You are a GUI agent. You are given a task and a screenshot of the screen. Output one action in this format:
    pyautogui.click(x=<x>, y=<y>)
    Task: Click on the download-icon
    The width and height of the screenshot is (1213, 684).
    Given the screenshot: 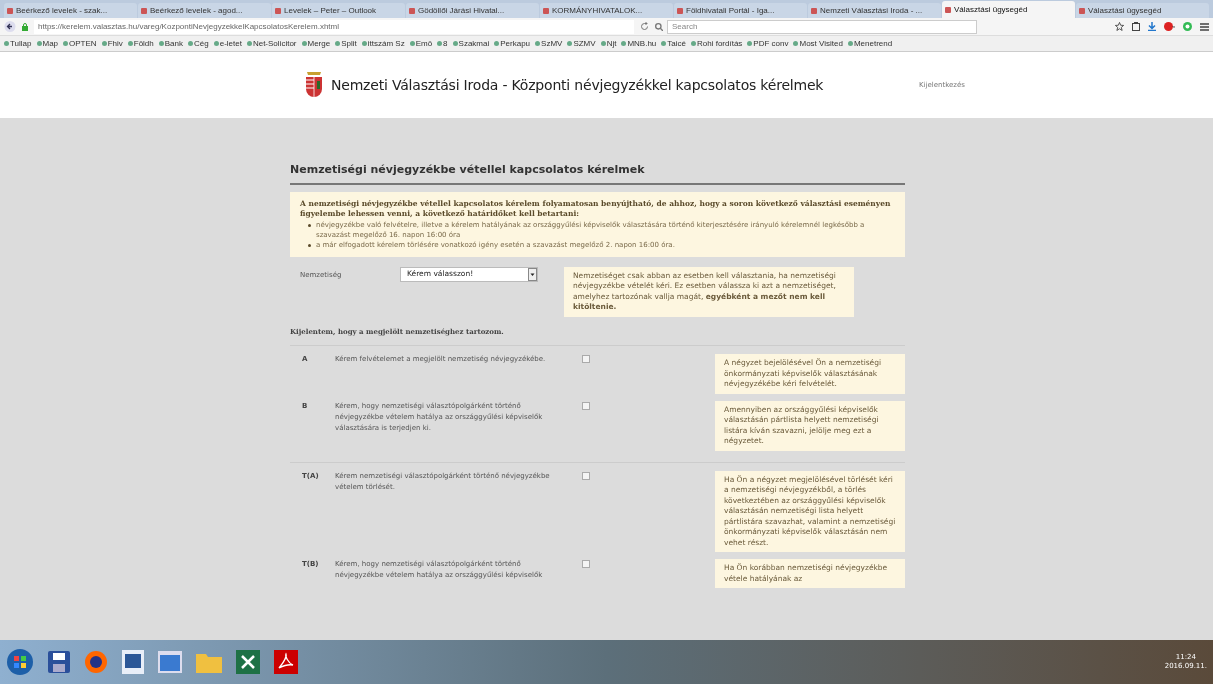 What is the action you would take?
    pyautogui.click(x=1152, y=26)
    